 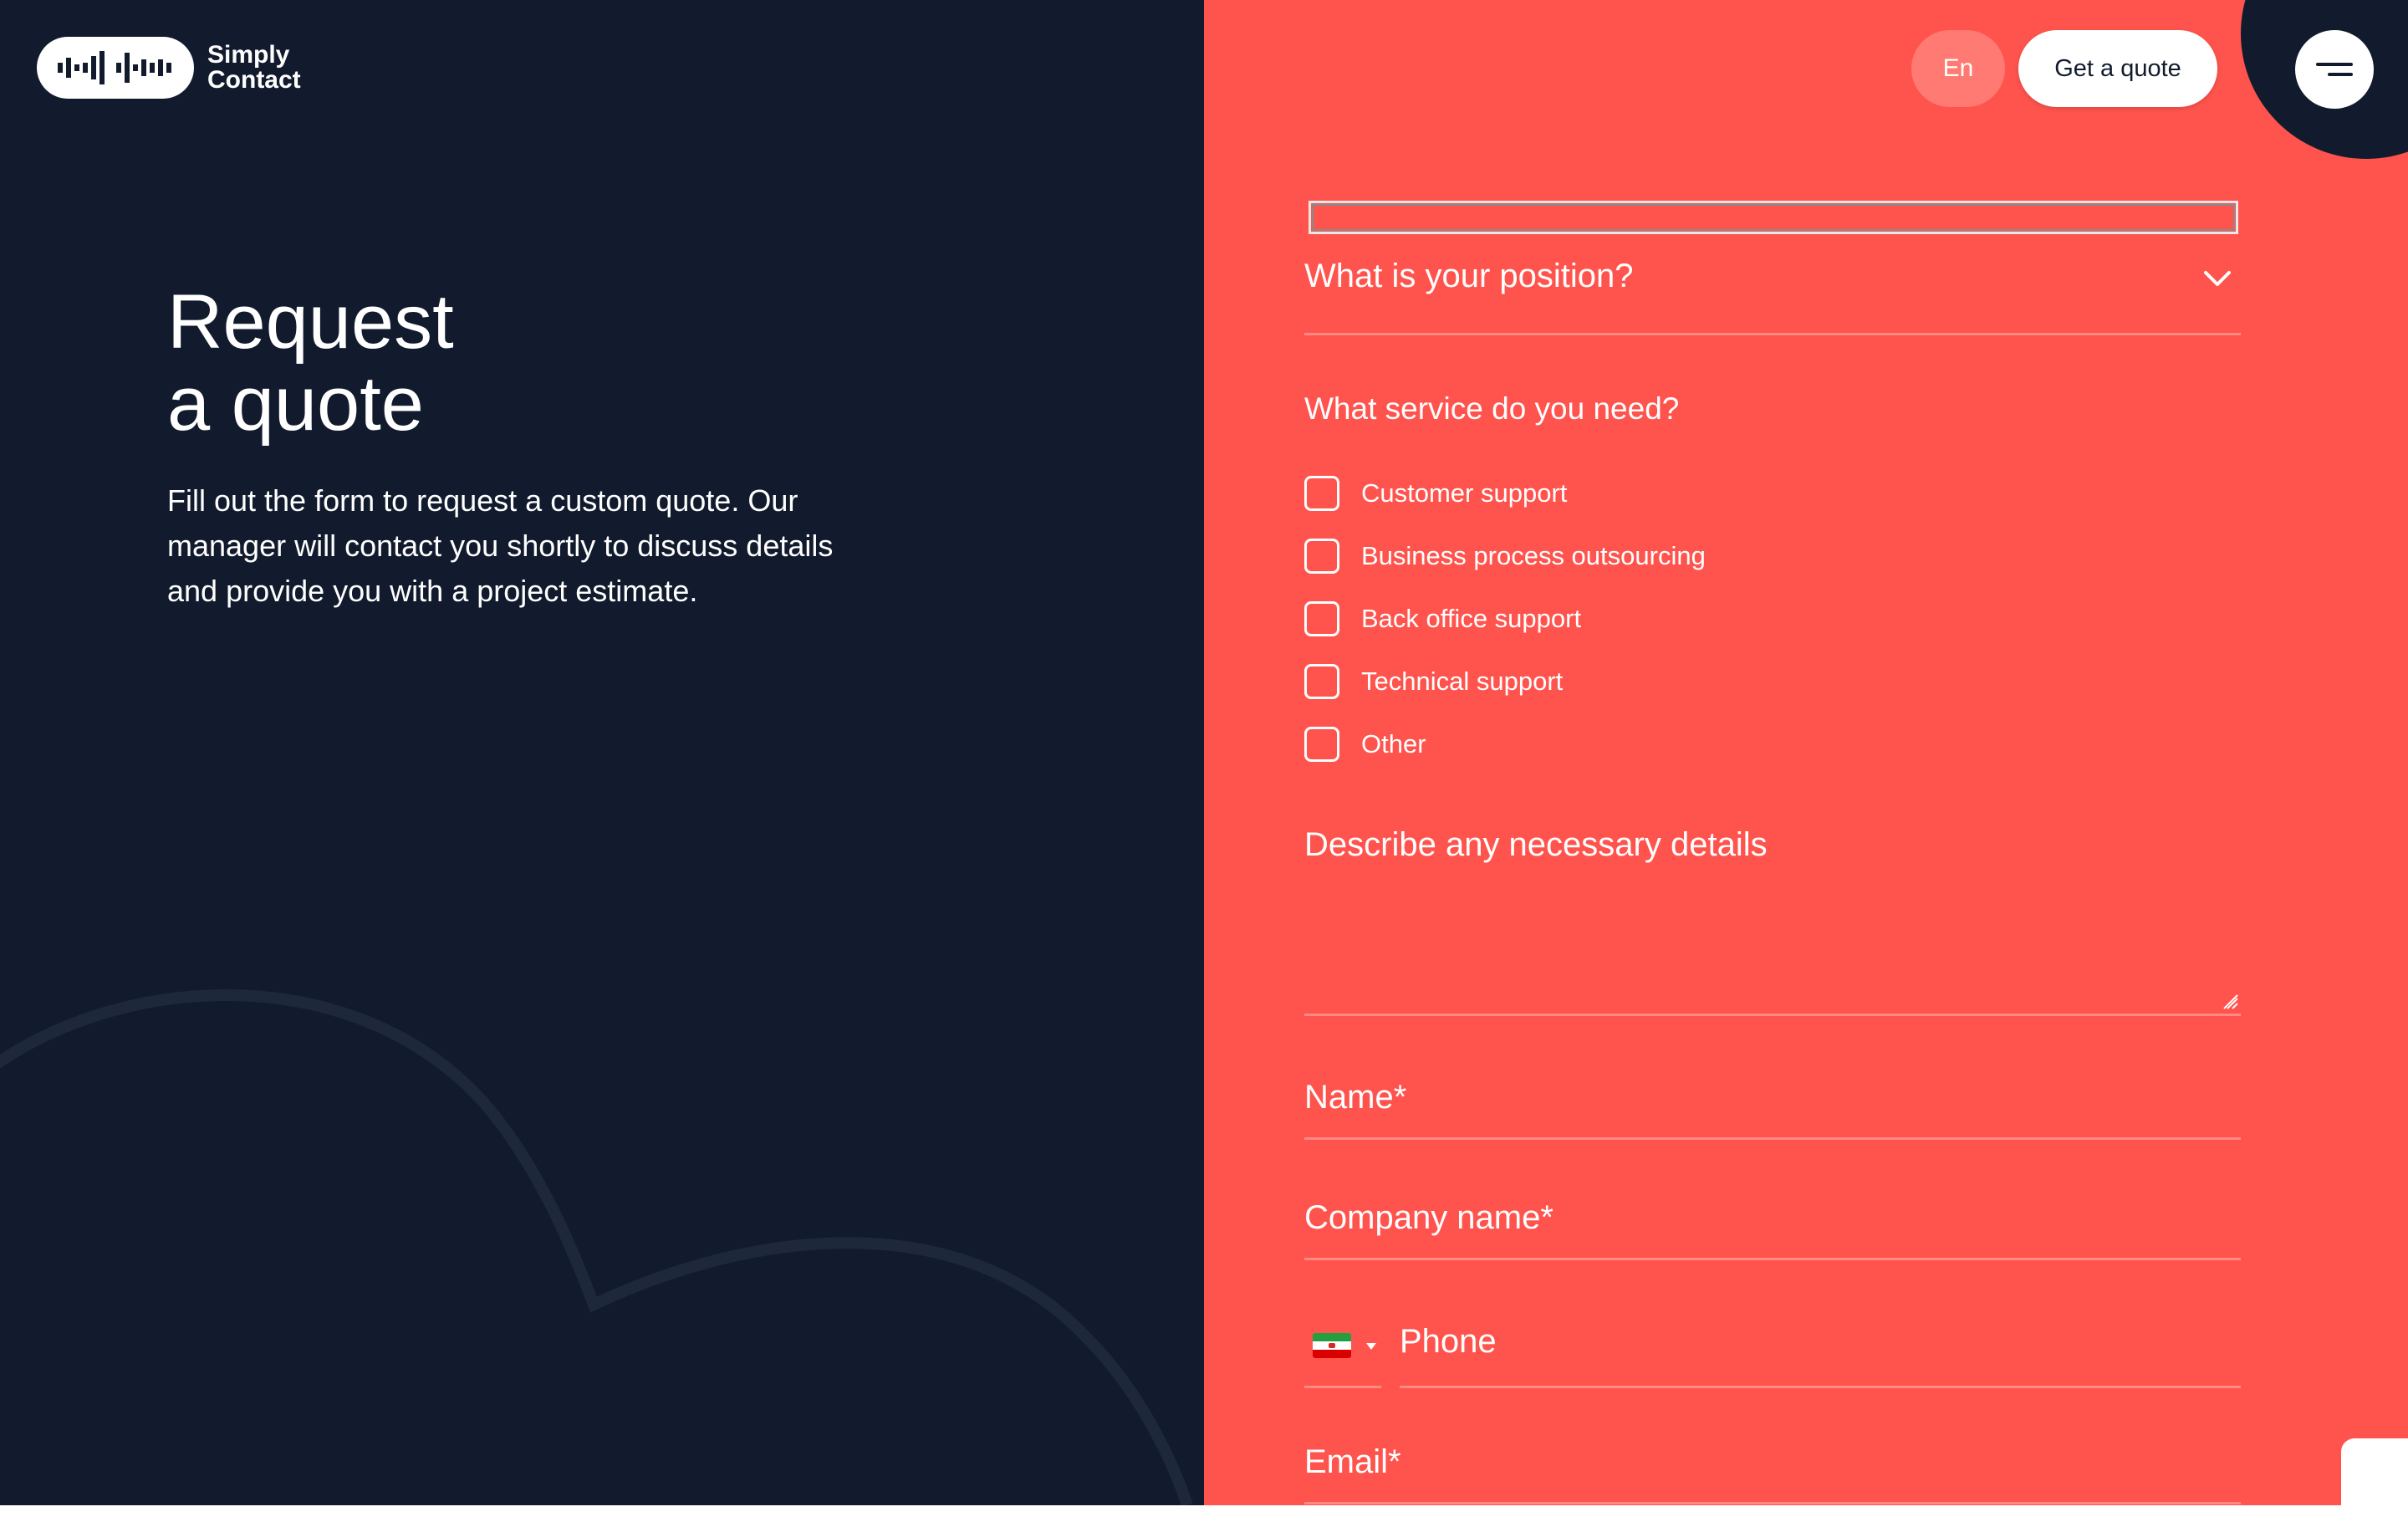 What do you see at coordinates (2334, 69) in the screenshot?
I see `menu-button` at bounding box center [2334, 69].